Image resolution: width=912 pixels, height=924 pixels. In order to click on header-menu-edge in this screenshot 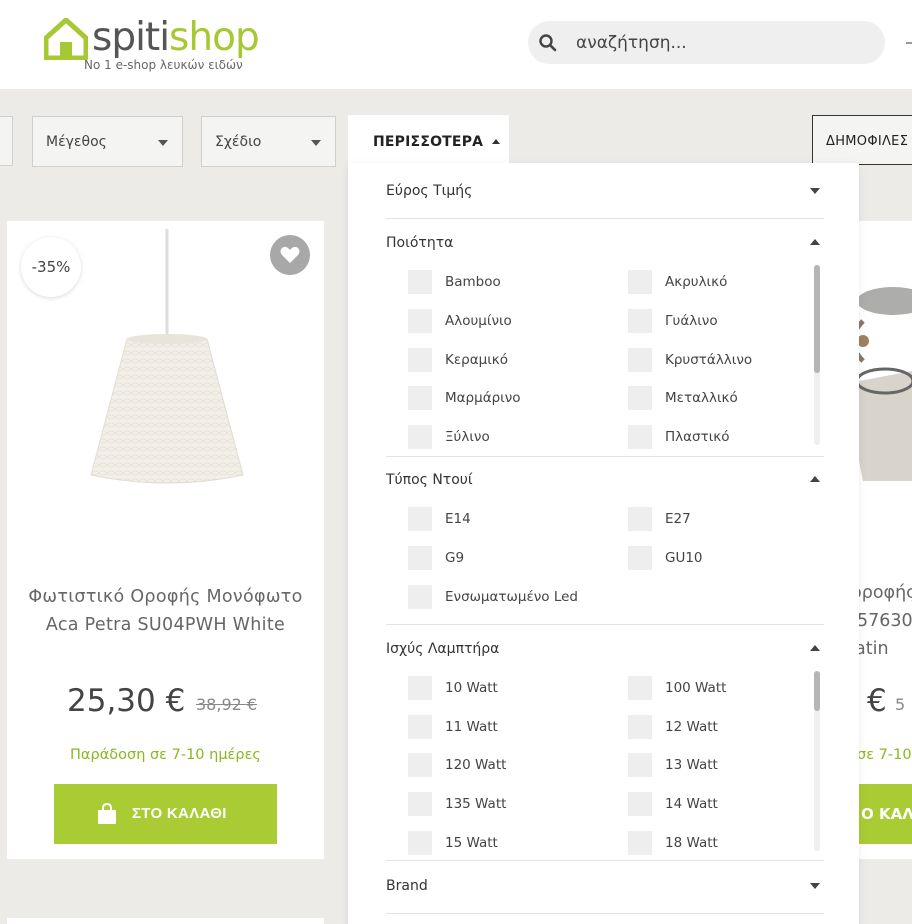, I will do `click(909, 43)`.